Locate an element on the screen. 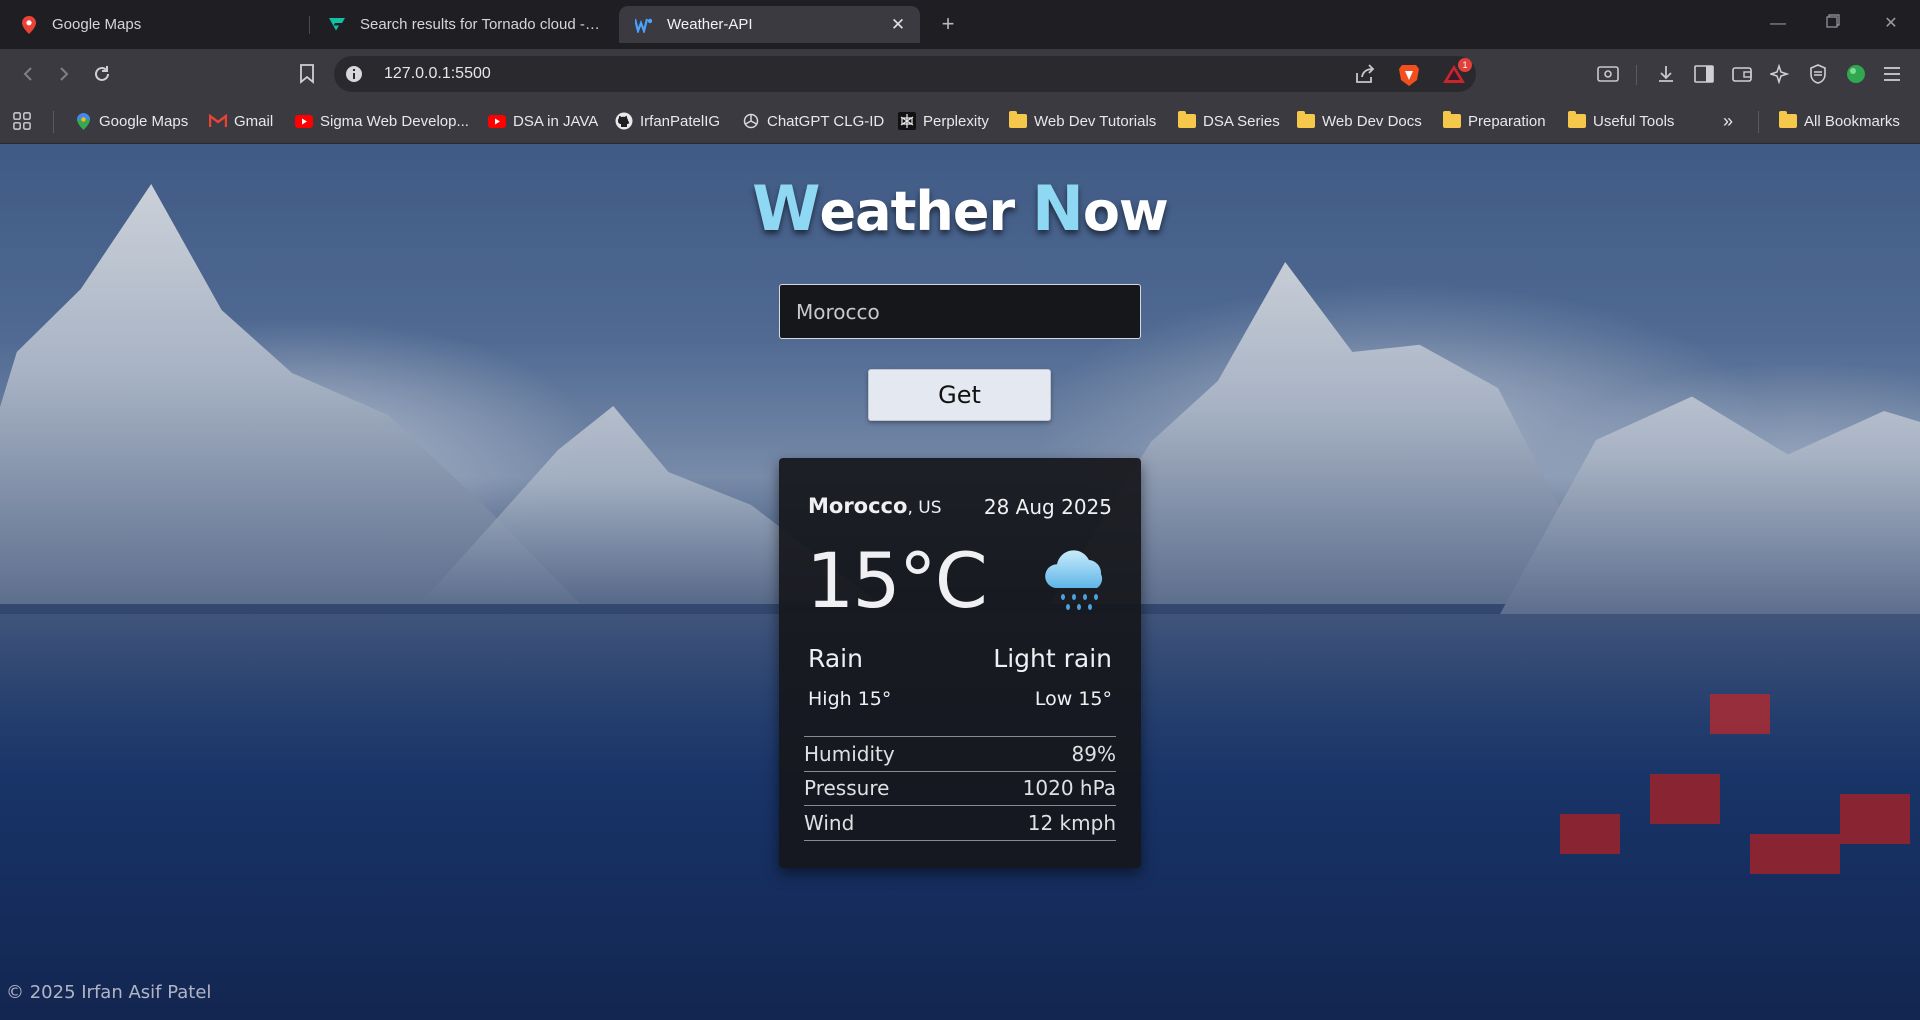  weather-api-icon is located at coordinates (644, 25).